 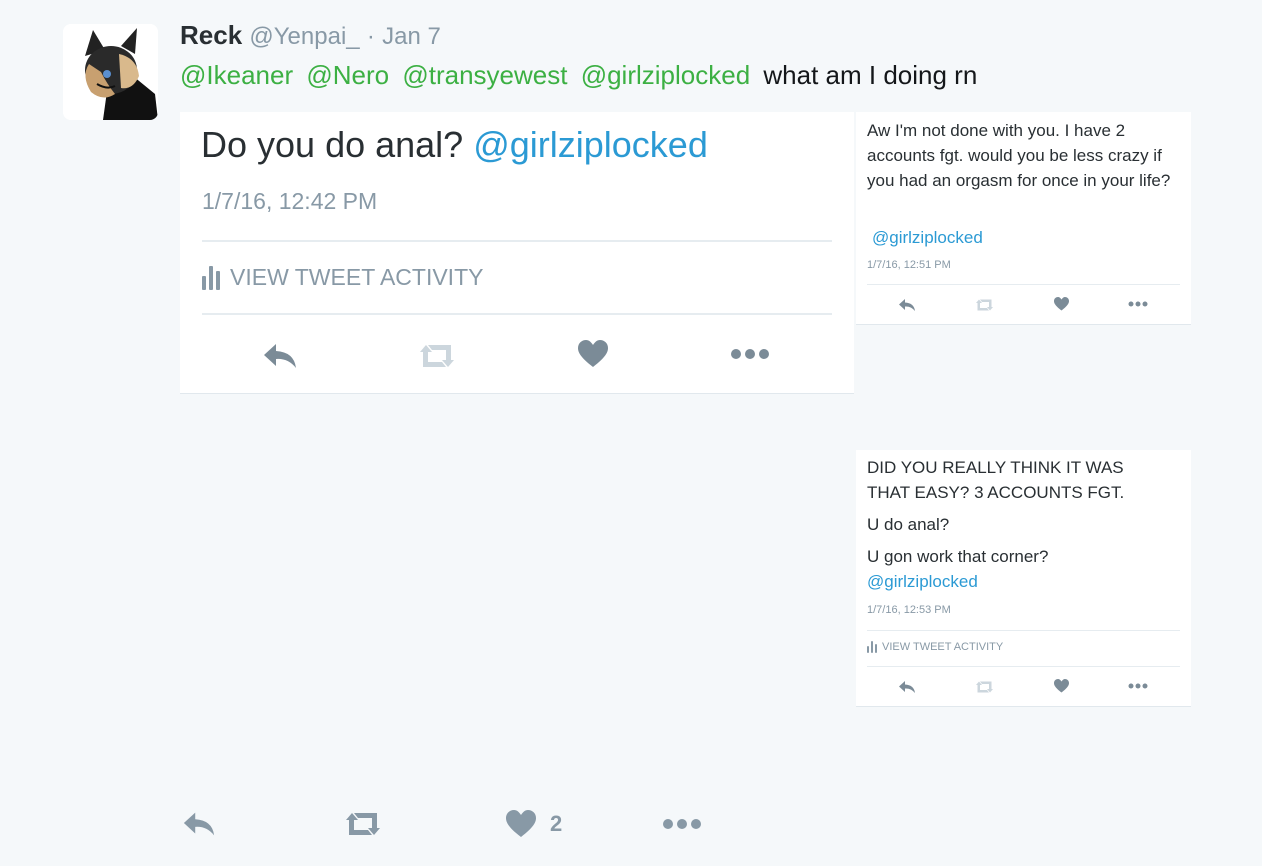 What do you see at coordinates (870, 75) in the screenshot?
I see `tweet-body: what am I doing rn` at bounding box center [870, 75].